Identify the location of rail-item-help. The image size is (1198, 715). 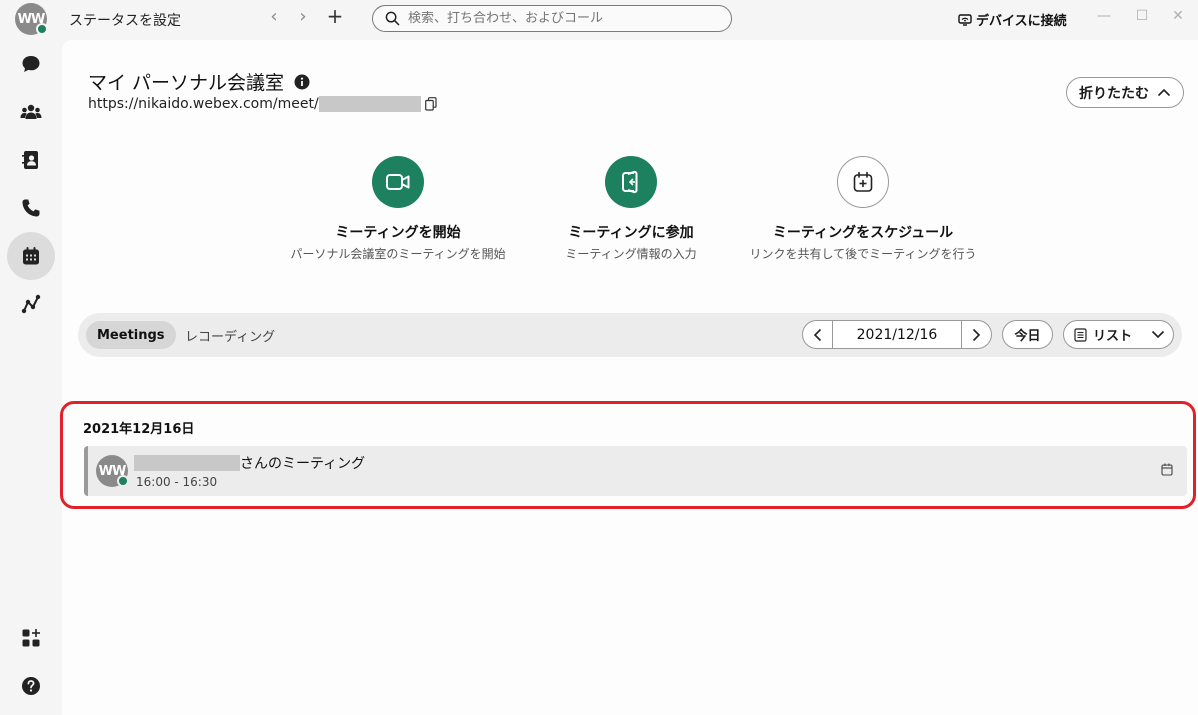
(31, 686).